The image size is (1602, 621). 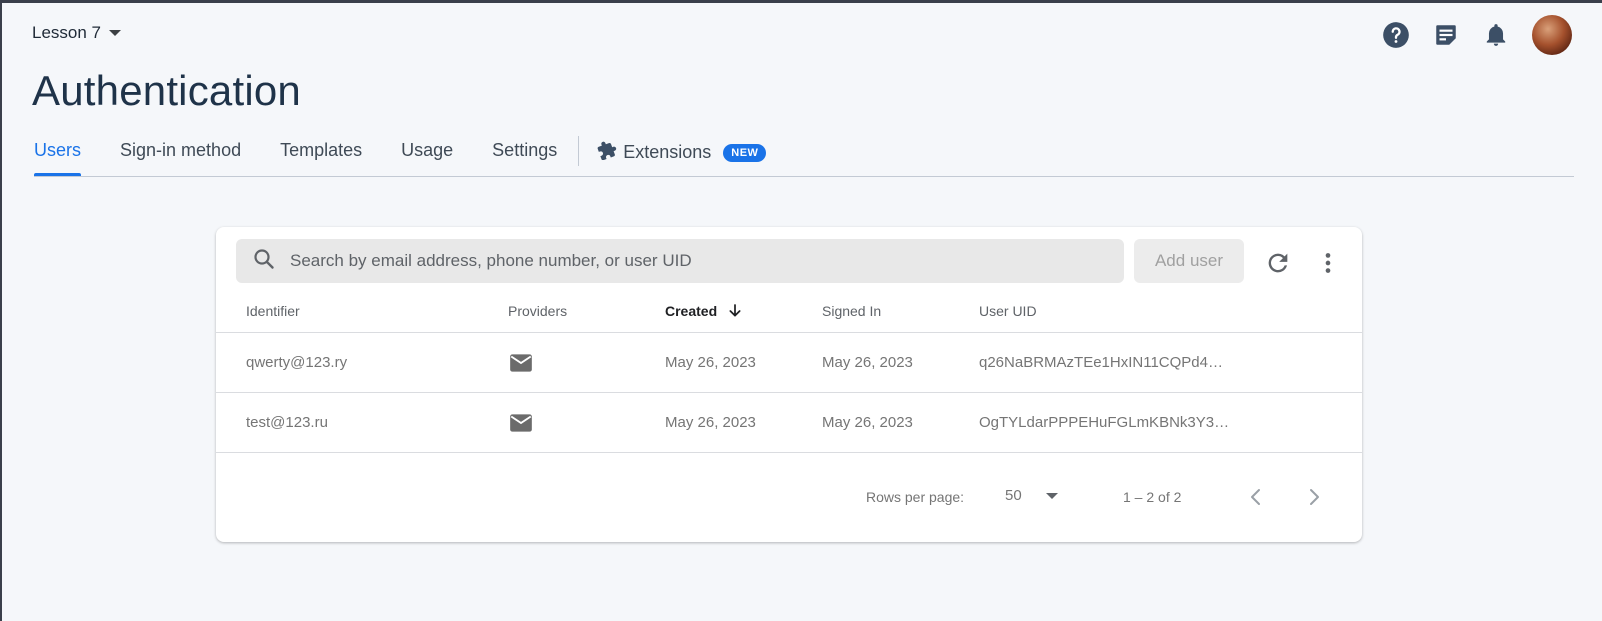 What do you see at coordinates (789, 497) in the screenshot?
I see `pagination-bar: Rows per page: 50 1 – 2 of 2` at bounding box center [789, 497].